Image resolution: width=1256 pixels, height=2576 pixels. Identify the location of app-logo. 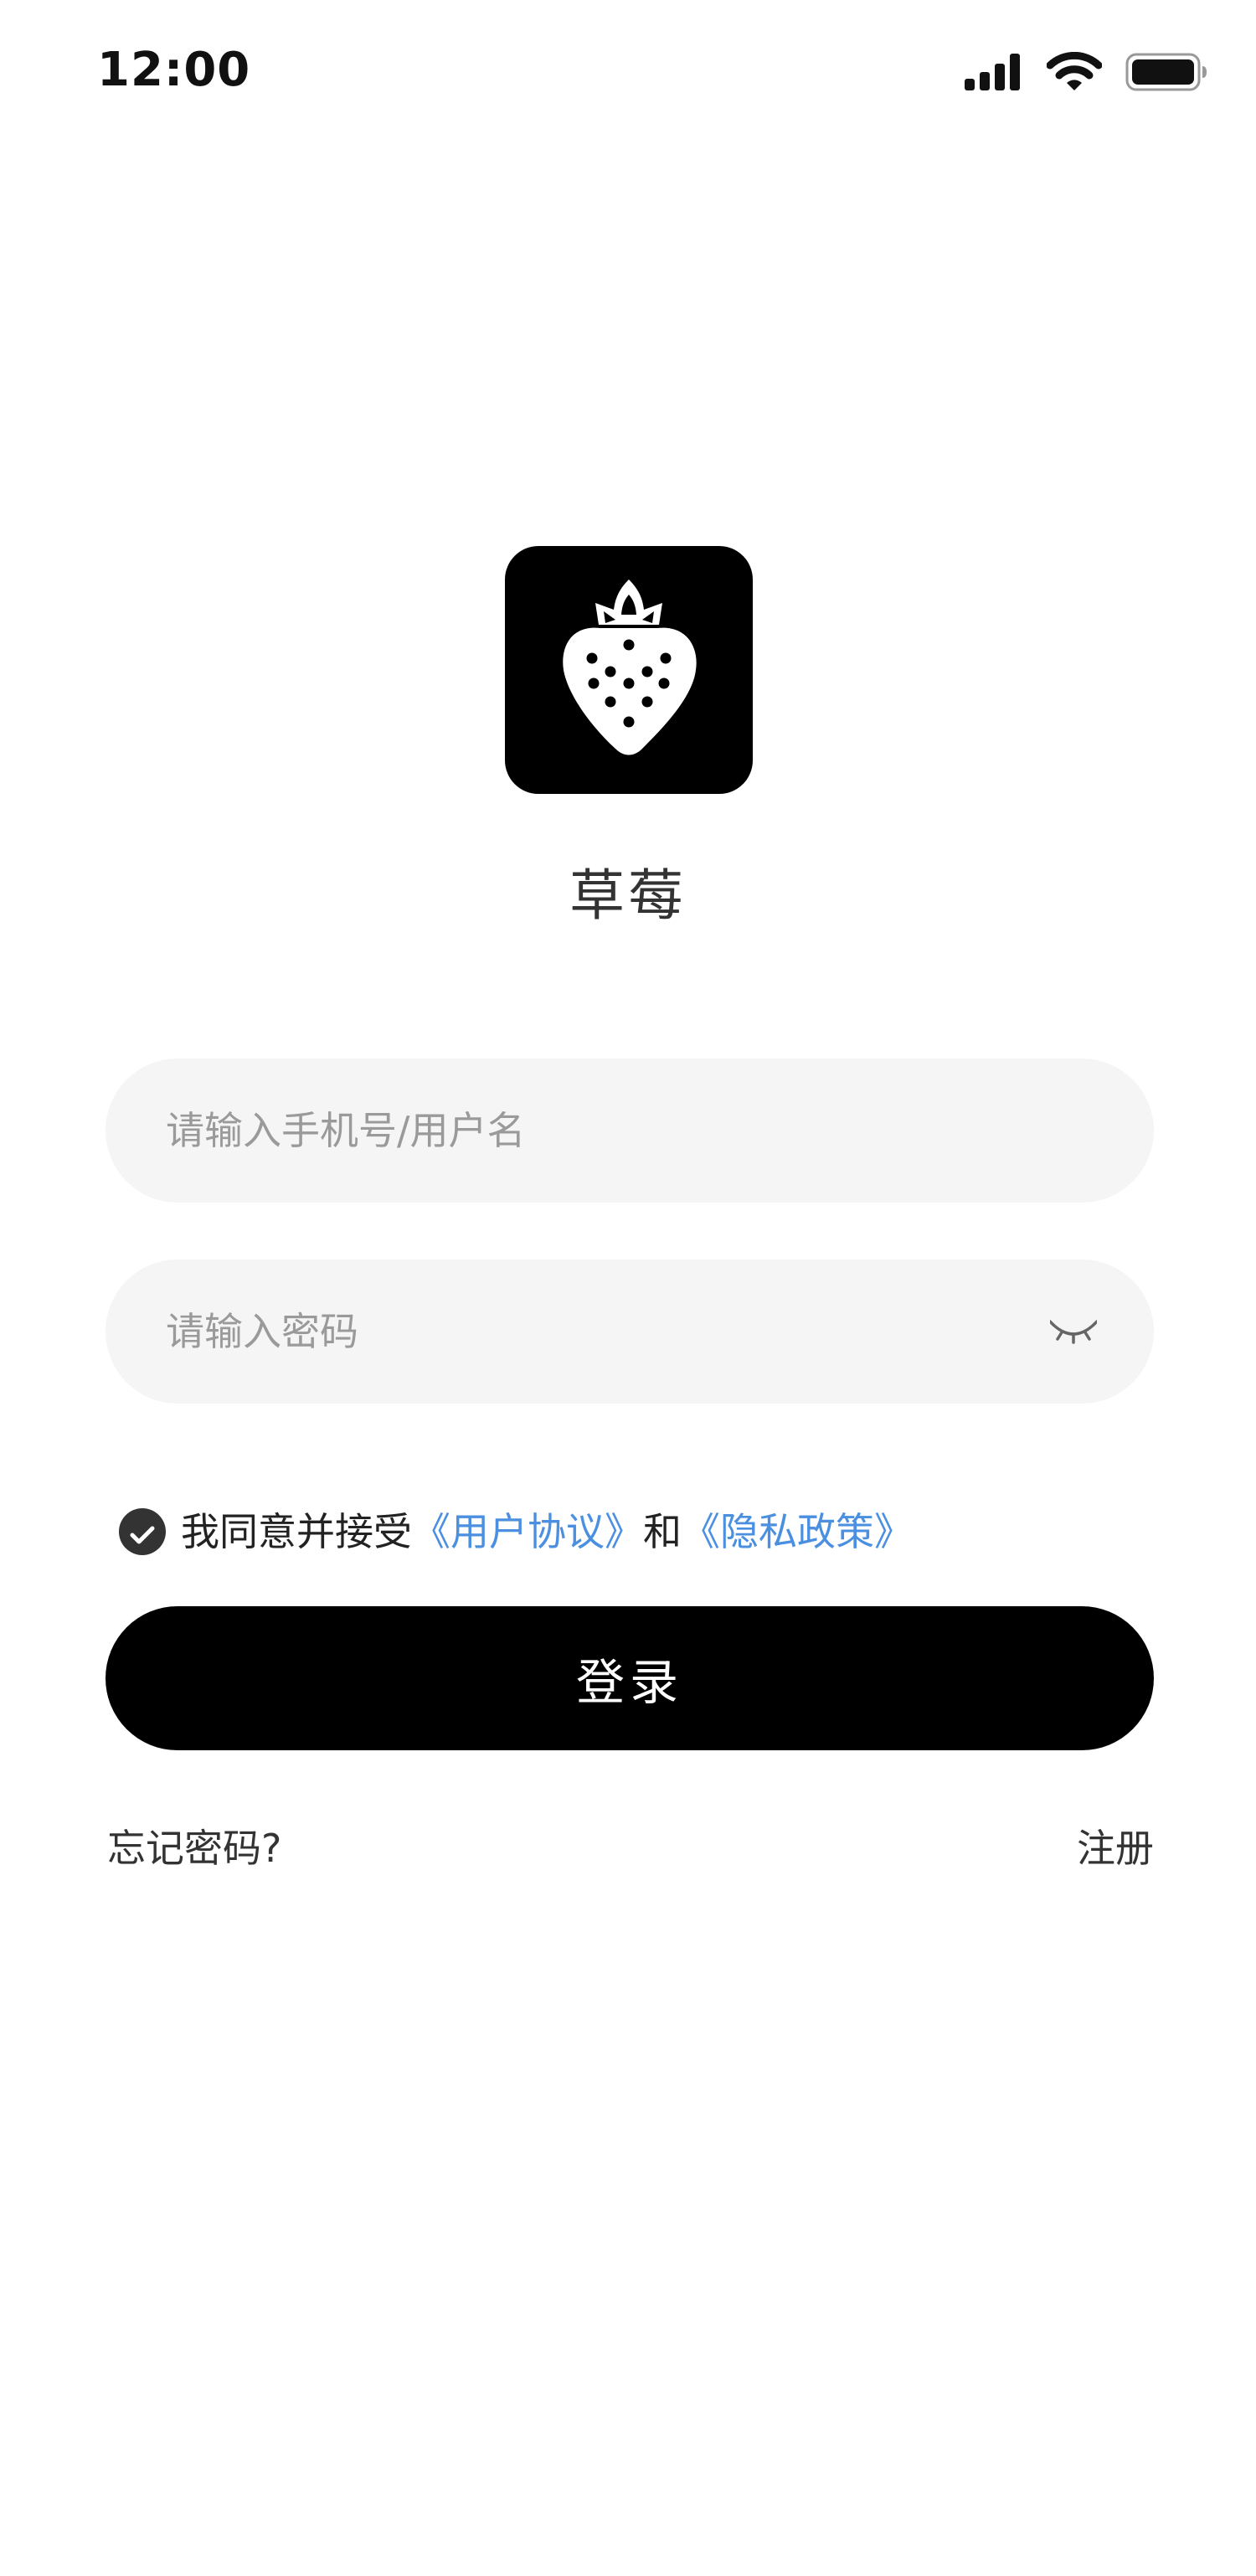
(629, 670).